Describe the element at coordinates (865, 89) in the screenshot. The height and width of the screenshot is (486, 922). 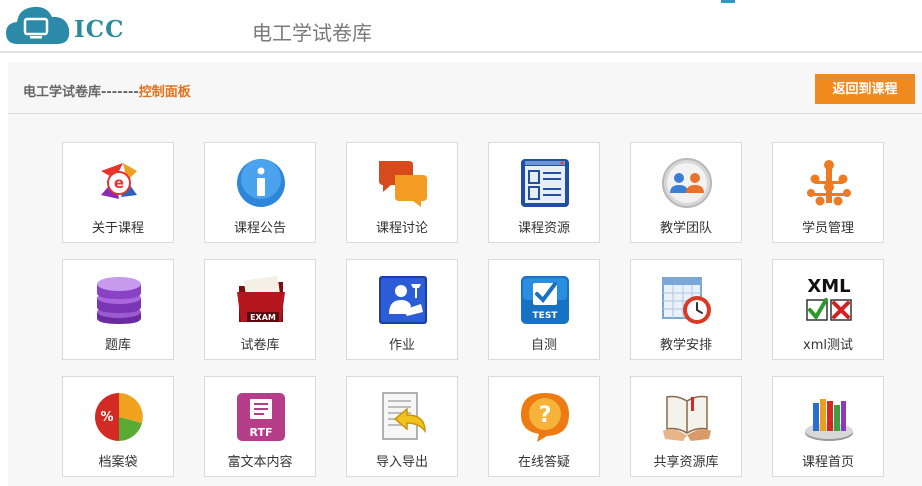
I see `back-to-course-button: 返回到课程` at that location.